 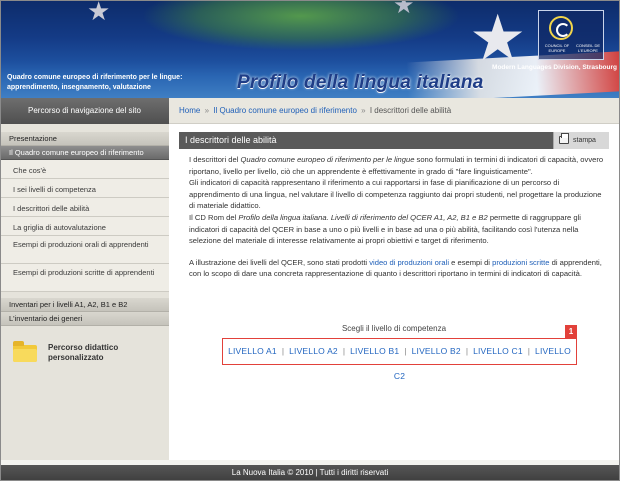 What do you see at coordinates (436, 351) in the screenshot?
I see `level-b2-link: LIVELLO B2` at bounding box center [436, 351].